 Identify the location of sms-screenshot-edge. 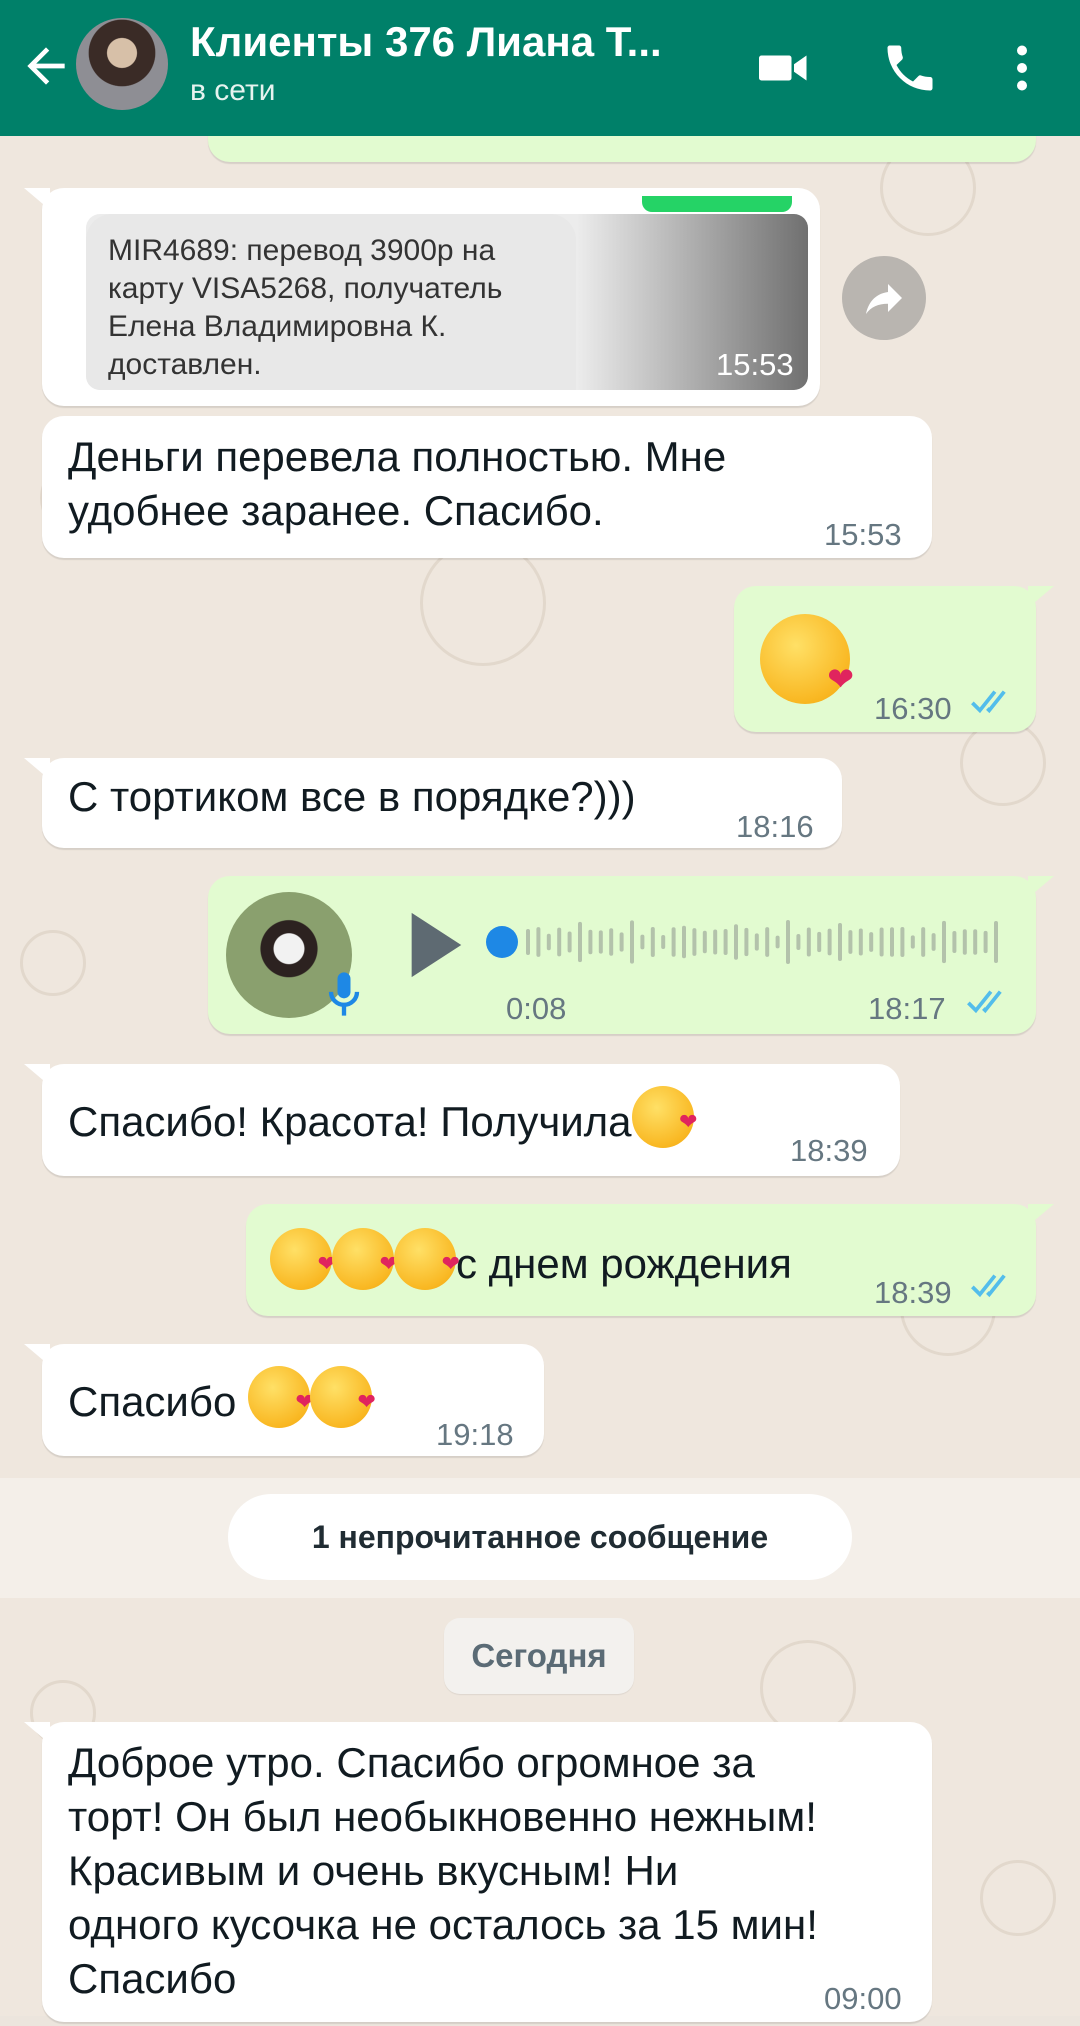
(717, 204).